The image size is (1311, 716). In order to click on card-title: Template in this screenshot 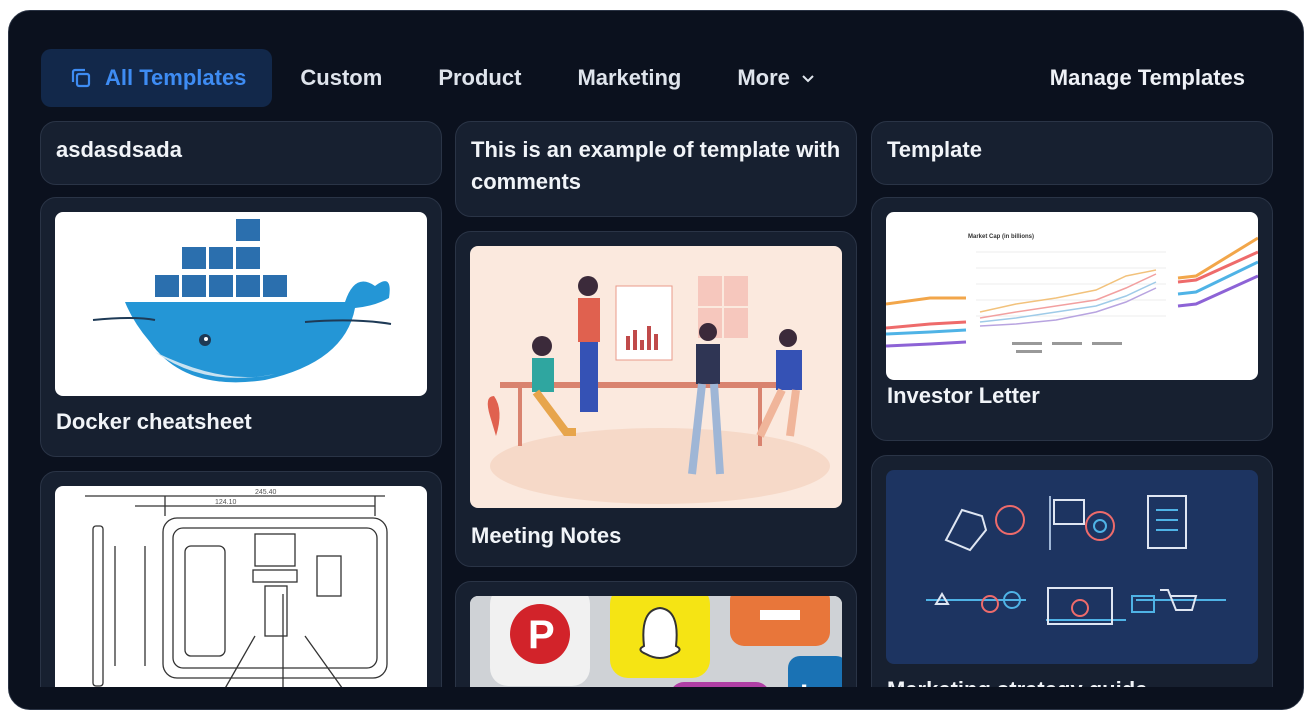, I will do `click(934, 149)`.